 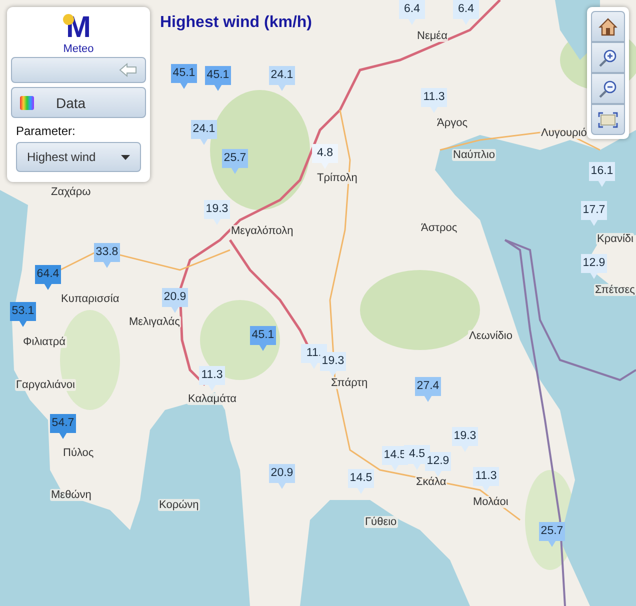 I want to click on zoom-out-button, so click(x=608, y=88).